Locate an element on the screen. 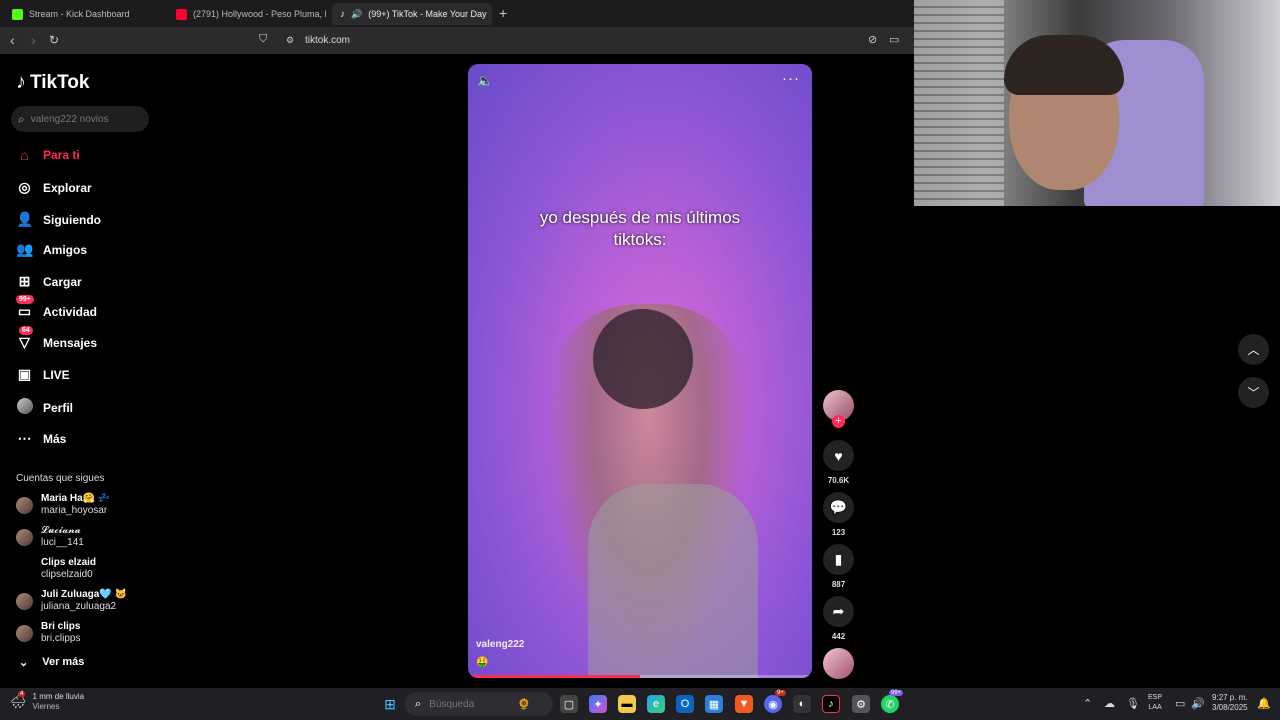 This screenshot has height=720, width=1280. previous-video-button: ︿ is located at coordinates (1253, 349).